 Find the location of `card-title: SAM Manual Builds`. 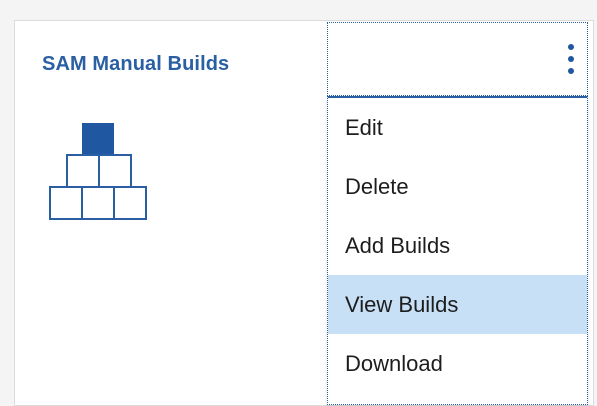

card-title: SAM Manual Builds is located at coordinates (136, 64).